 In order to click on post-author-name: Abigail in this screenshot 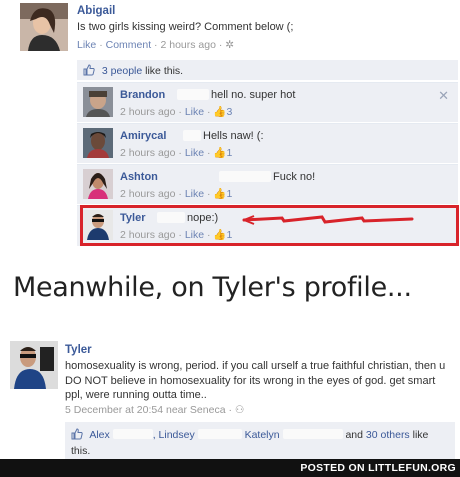, I will do `click(96, 11)`.